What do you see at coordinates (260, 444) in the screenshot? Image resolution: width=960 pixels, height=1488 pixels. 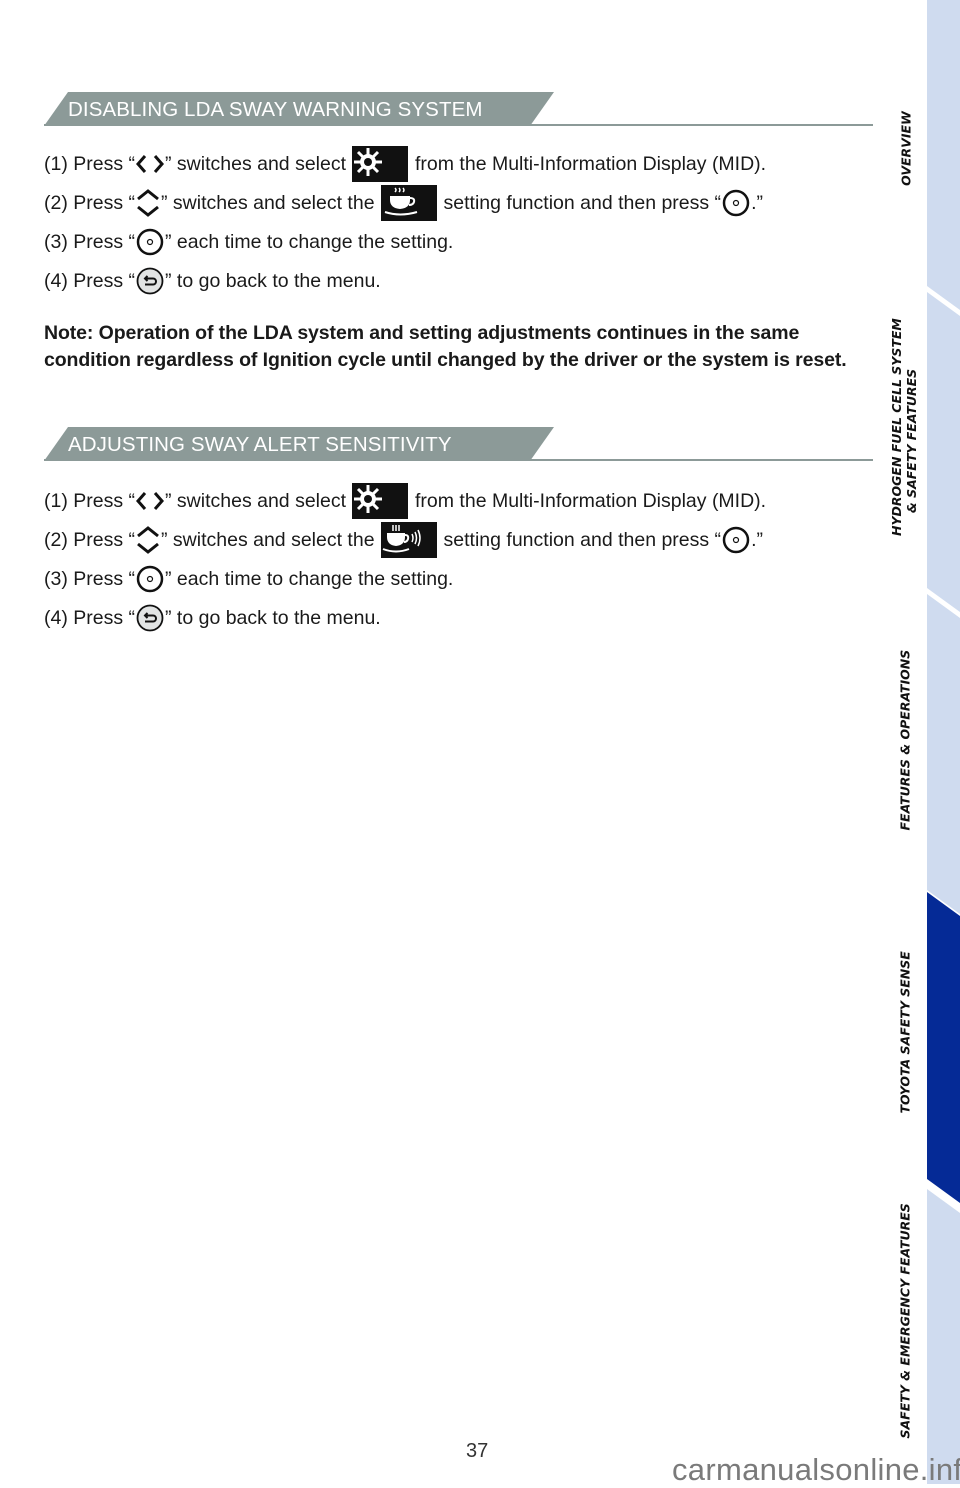 I see `section-title: ADJUSTING SWAY ALERT SENSITIVITY` at bounding box center [260, 444].